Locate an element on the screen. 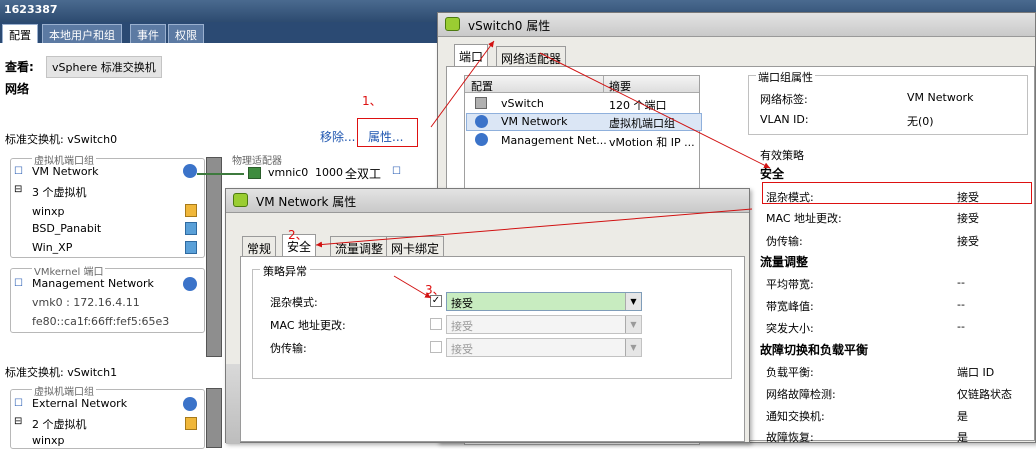 The image size is (1036, 449). arrow-step3 is located at coordinates (412, 287).